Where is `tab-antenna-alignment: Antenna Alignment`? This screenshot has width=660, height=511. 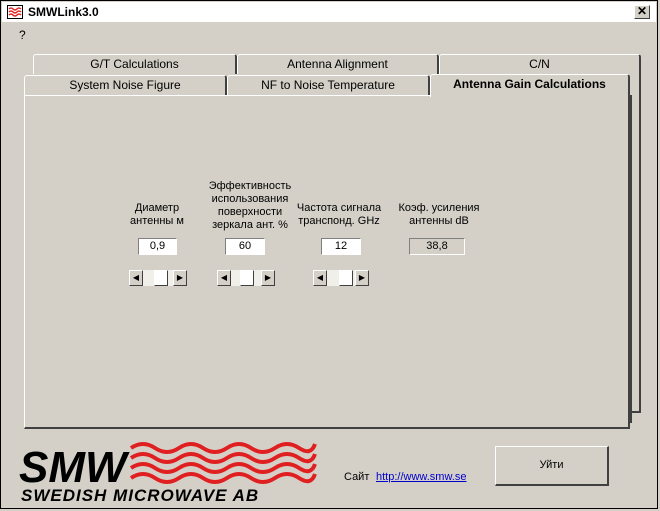 tab-antenna-alignment: Antenna Alignment is located at coordinates (338, 64).